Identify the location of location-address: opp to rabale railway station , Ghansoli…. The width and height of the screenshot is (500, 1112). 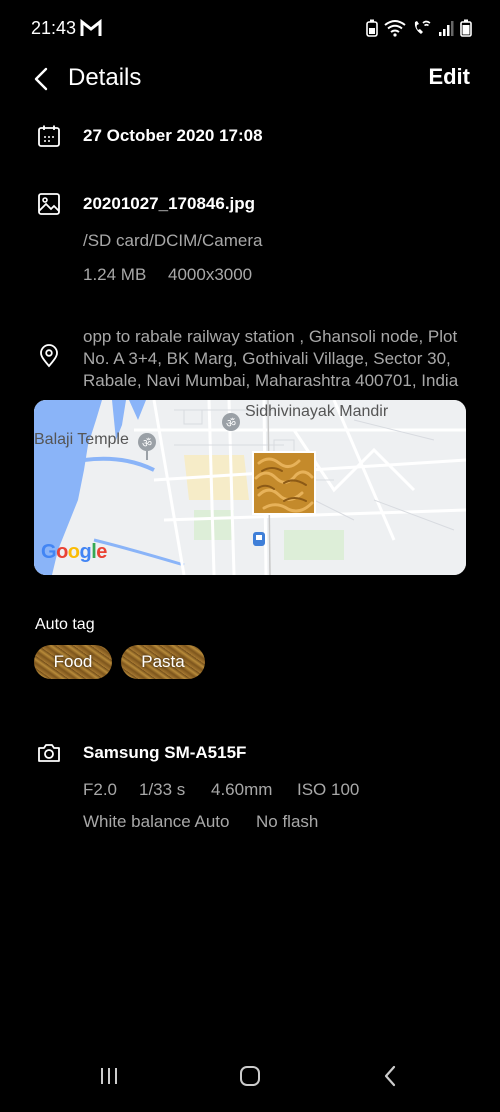
(271, 358).